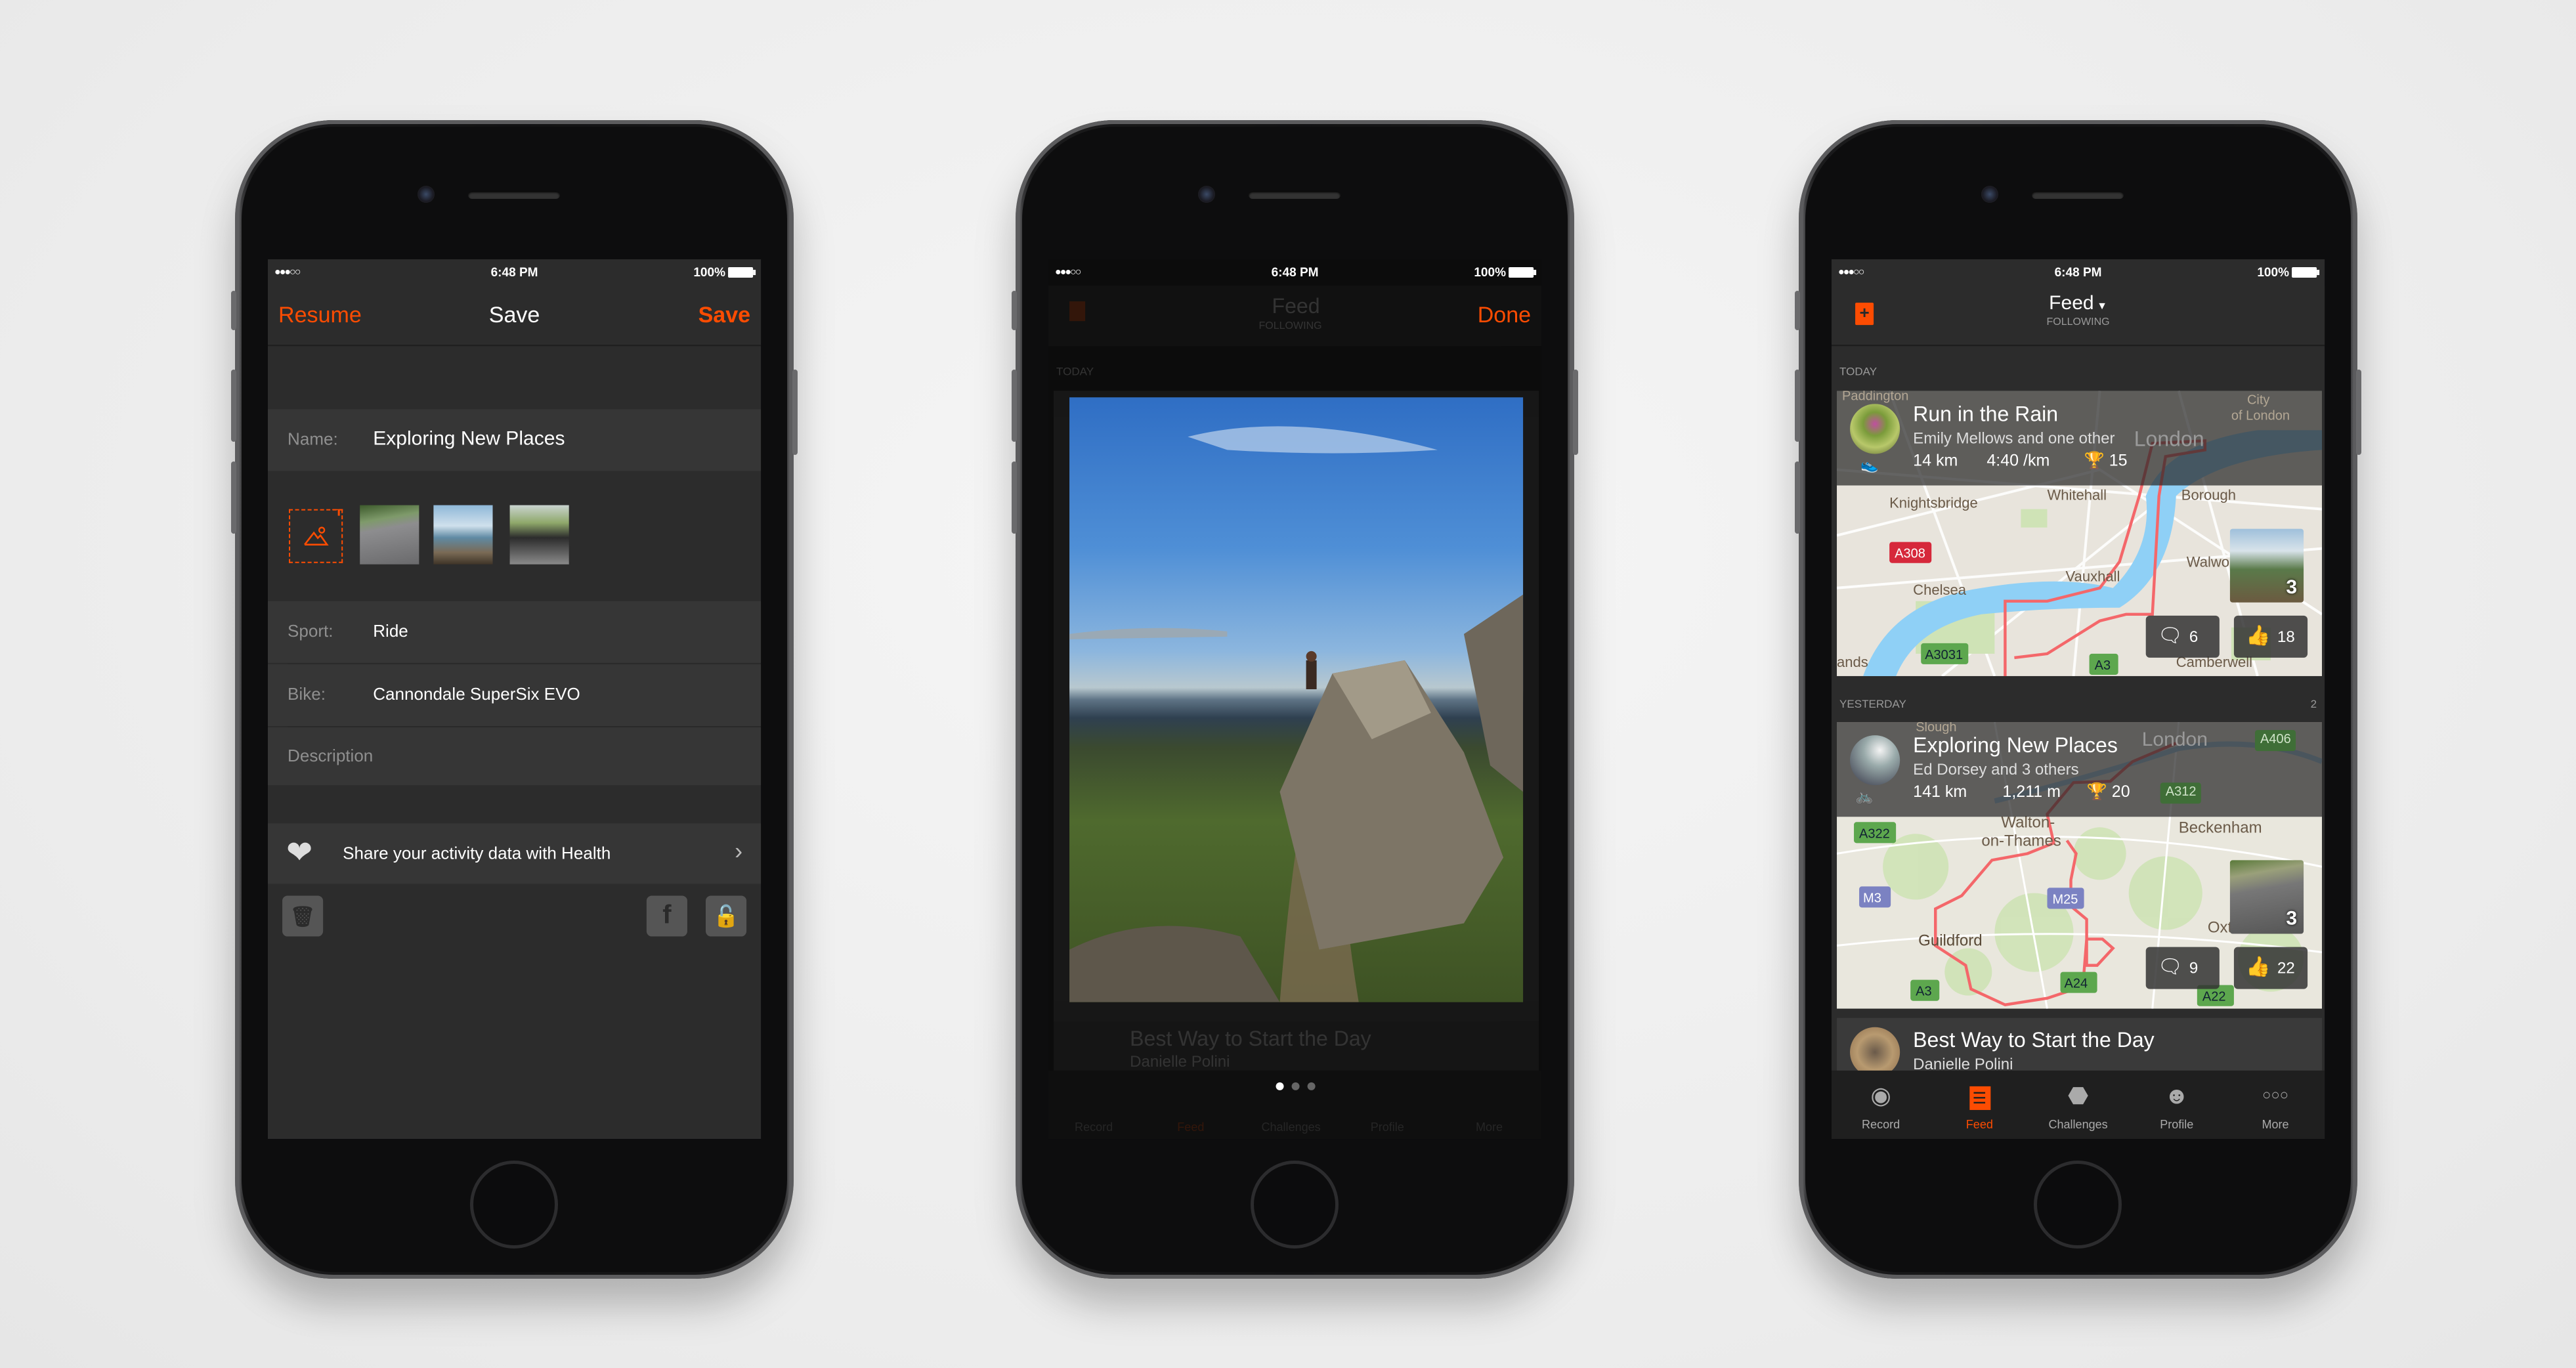 The height and width of the screenshot is (1368, 2576). Describe the element at coordinates (2078, 1124) in the screenshot. I see `tab-label: Challenges` at that location.